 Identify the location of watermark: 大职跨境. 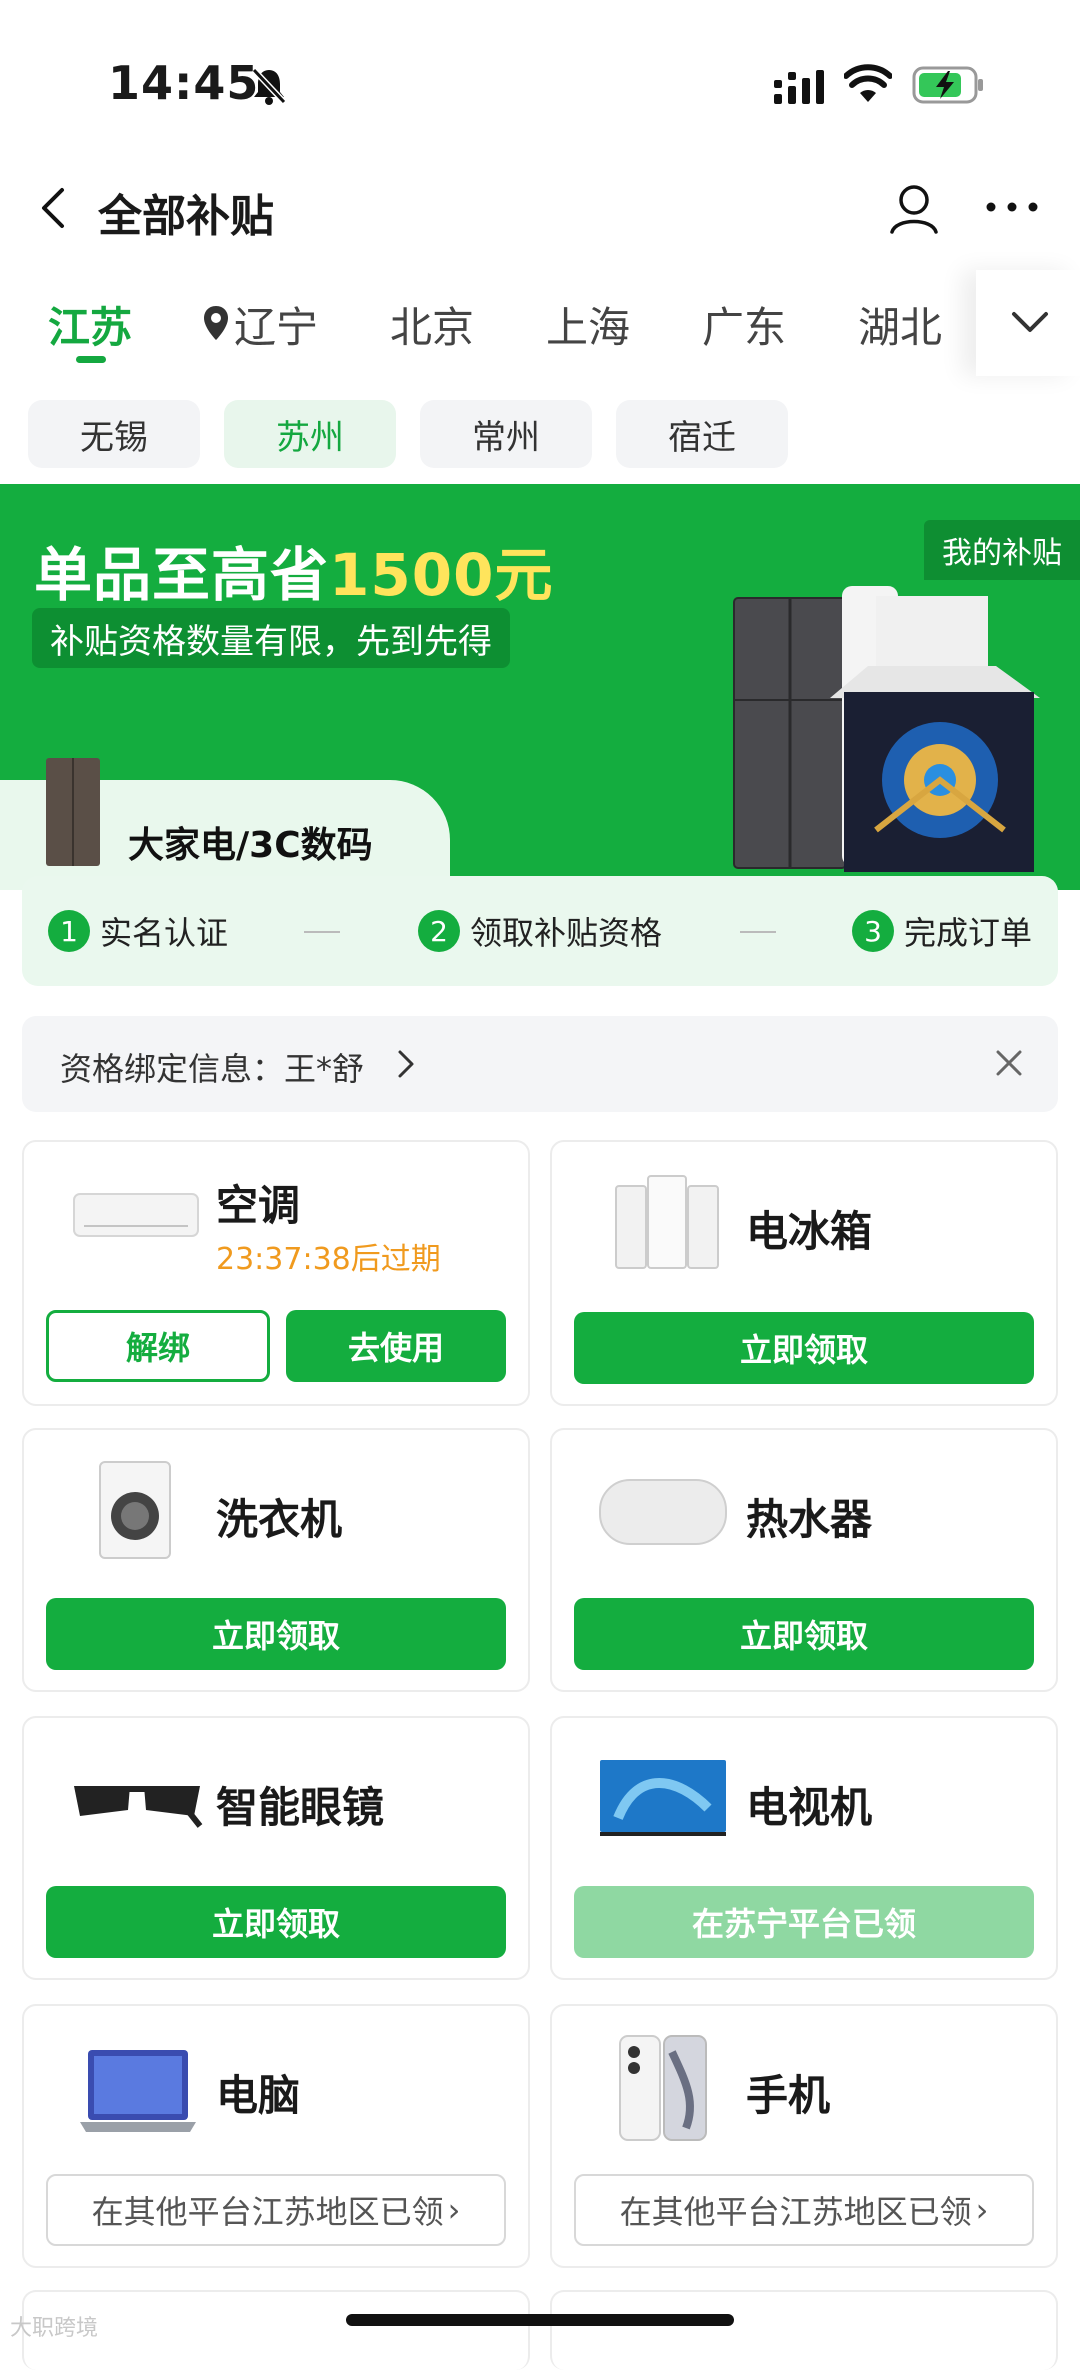
(54, 2328).